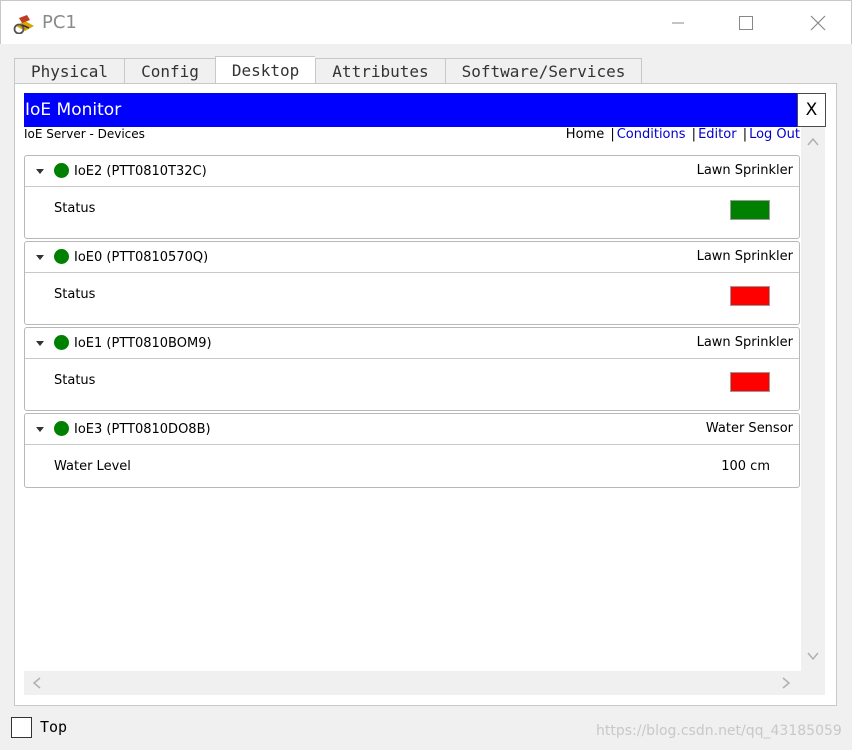 The width and height of the screenshot is (852, 750). I want to click on device-name: IoE1 (PTT0810BOM9), so click(143, 343).